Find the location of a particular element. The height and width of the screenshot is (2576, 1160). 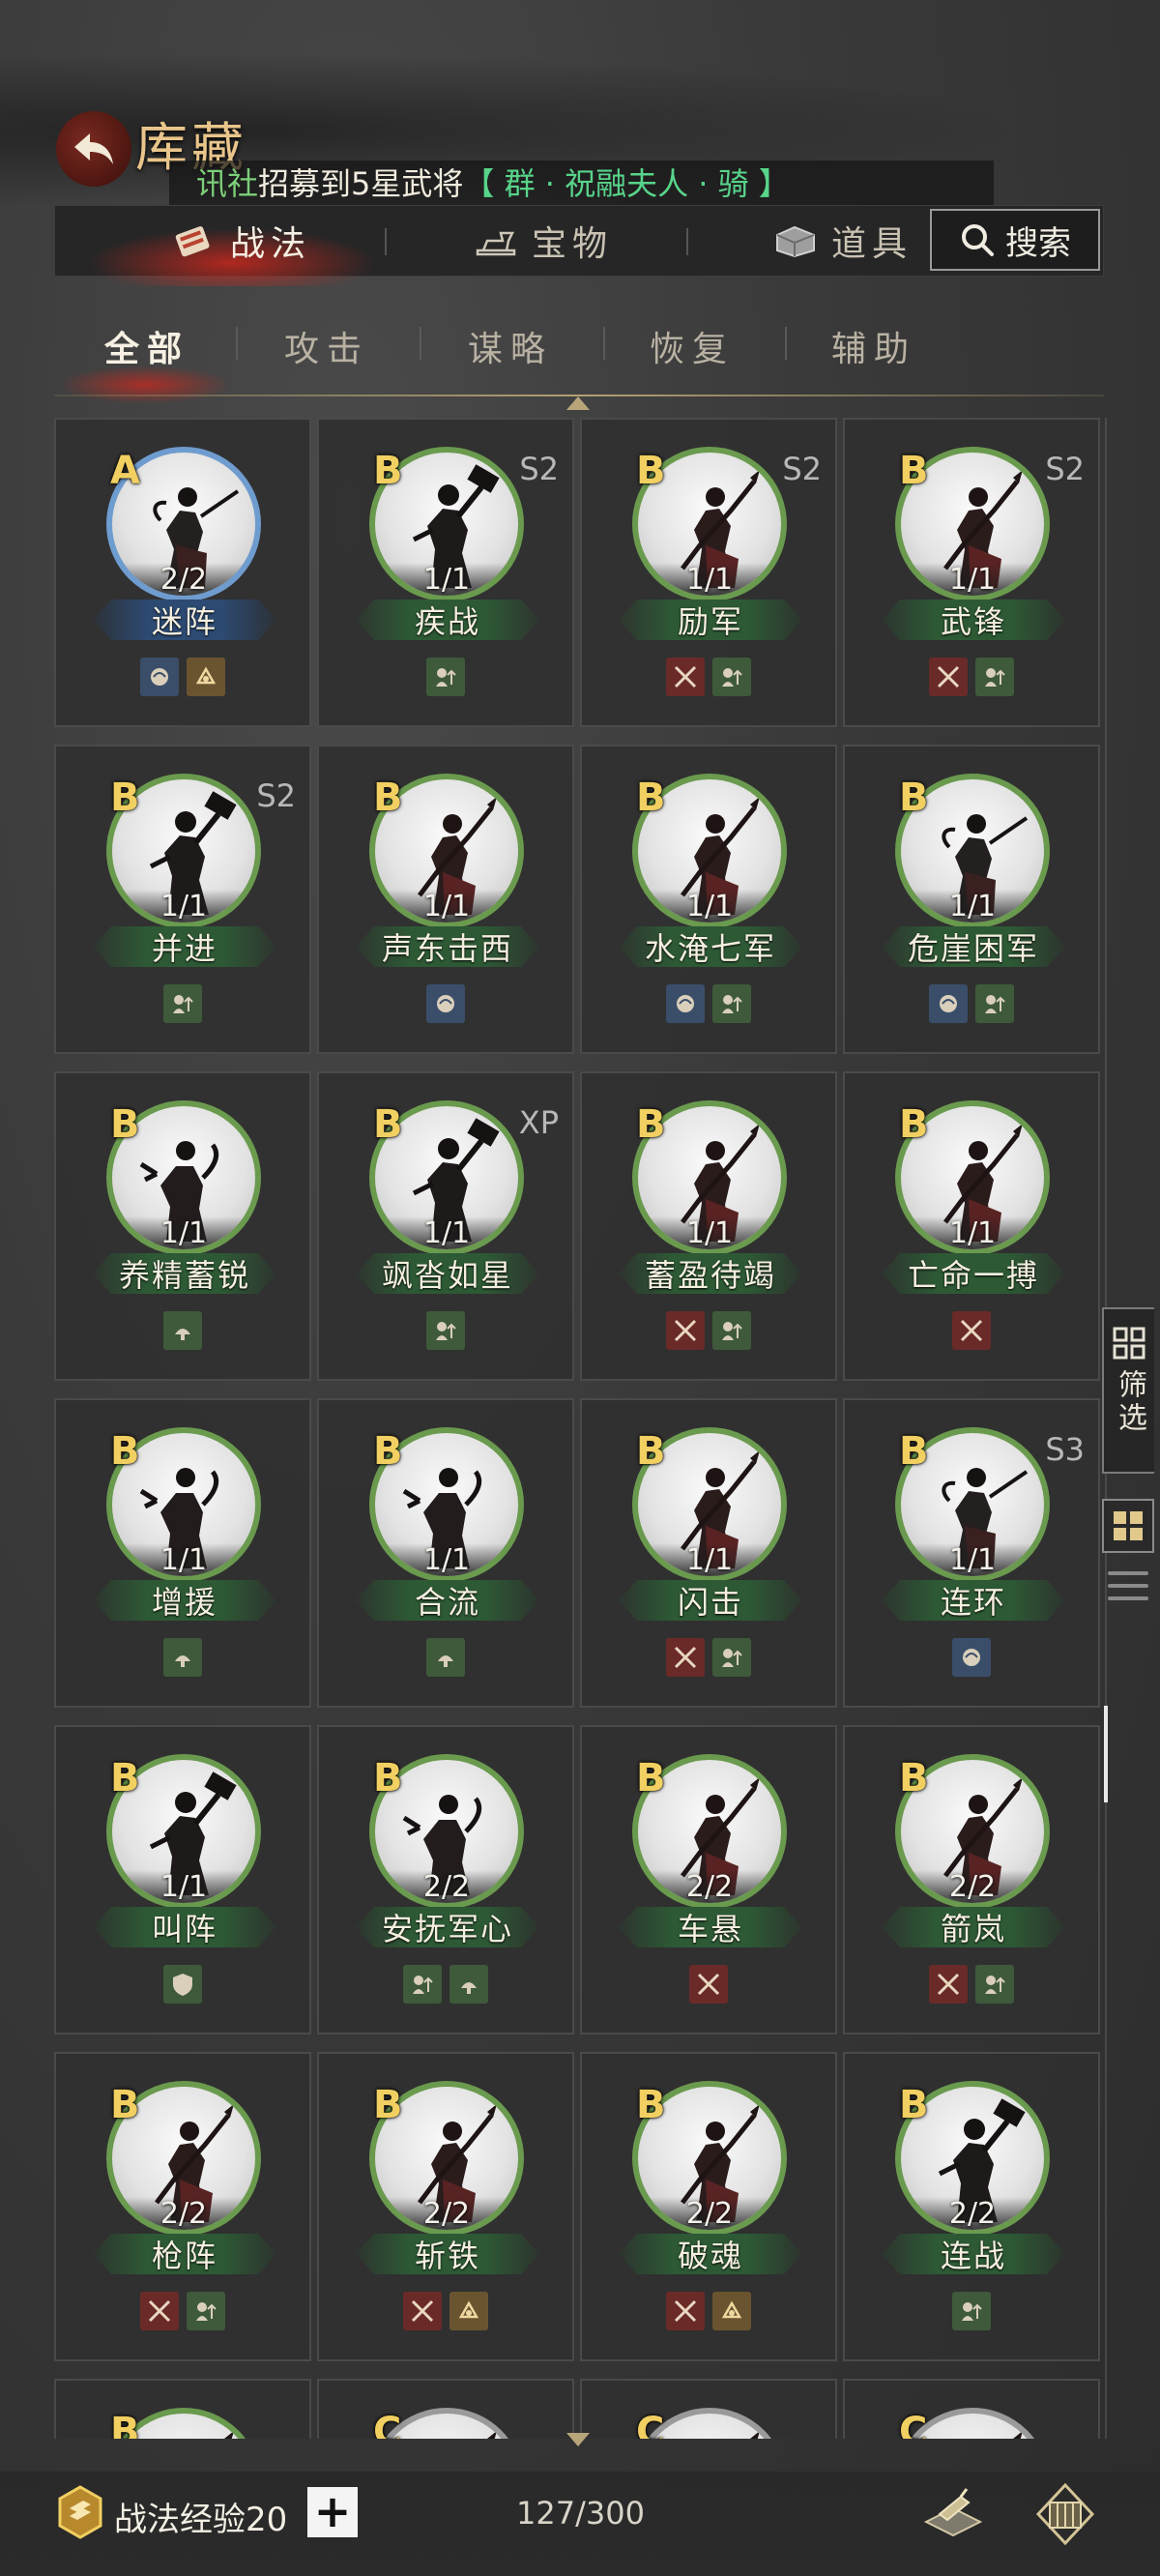

tactic-card: B 2/2 车悬 is located at coordinates (709, 1879).